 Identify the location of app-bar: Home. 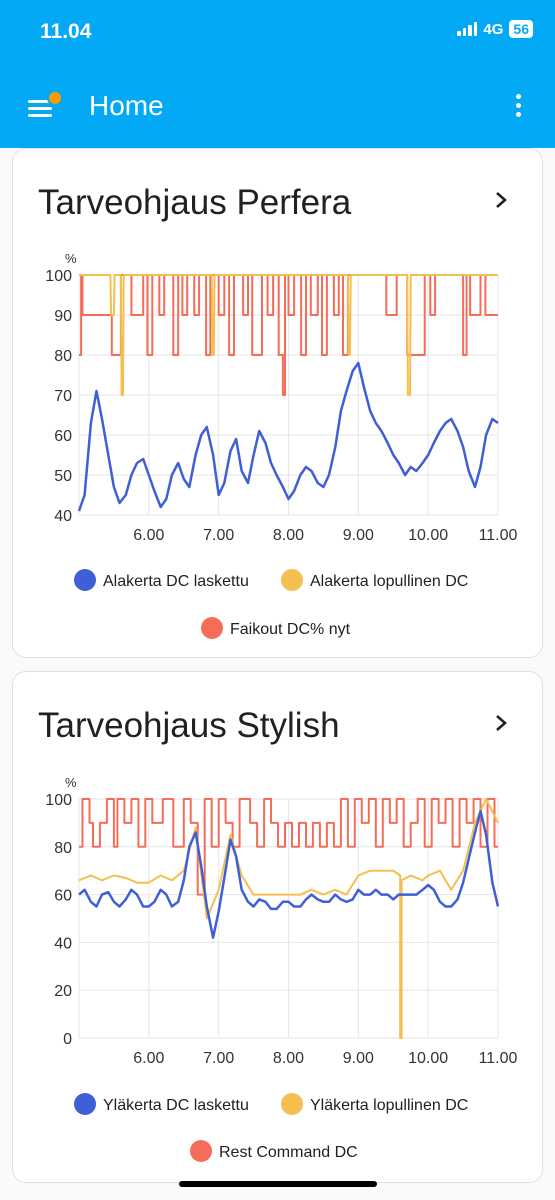
(277, 107).